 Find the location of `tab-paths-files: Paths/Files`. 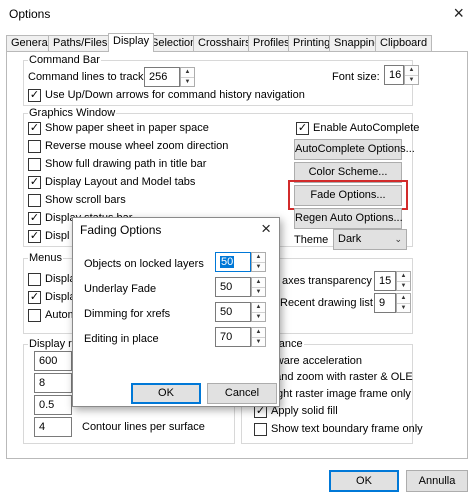

tab-paths-files: Paths/Files is located at coordinates (80, 43).